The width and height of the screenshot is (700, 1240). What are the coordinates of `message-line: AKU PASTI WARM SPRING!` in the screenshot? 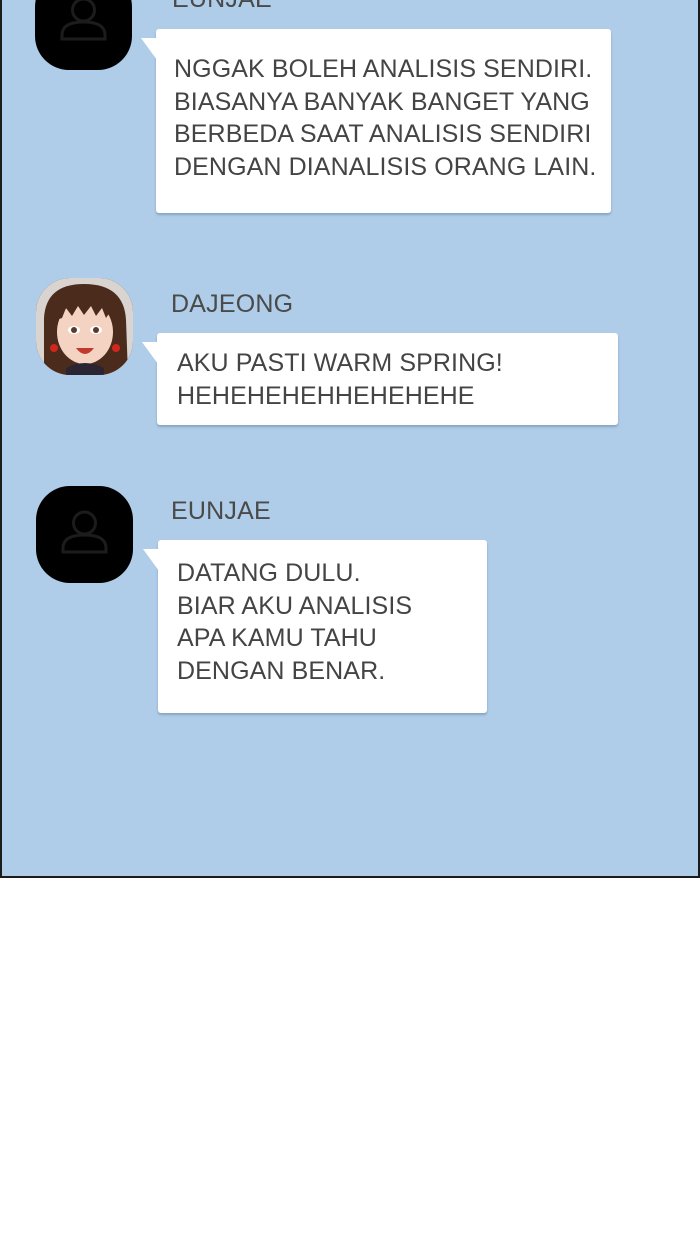 It's located at (340, 363).